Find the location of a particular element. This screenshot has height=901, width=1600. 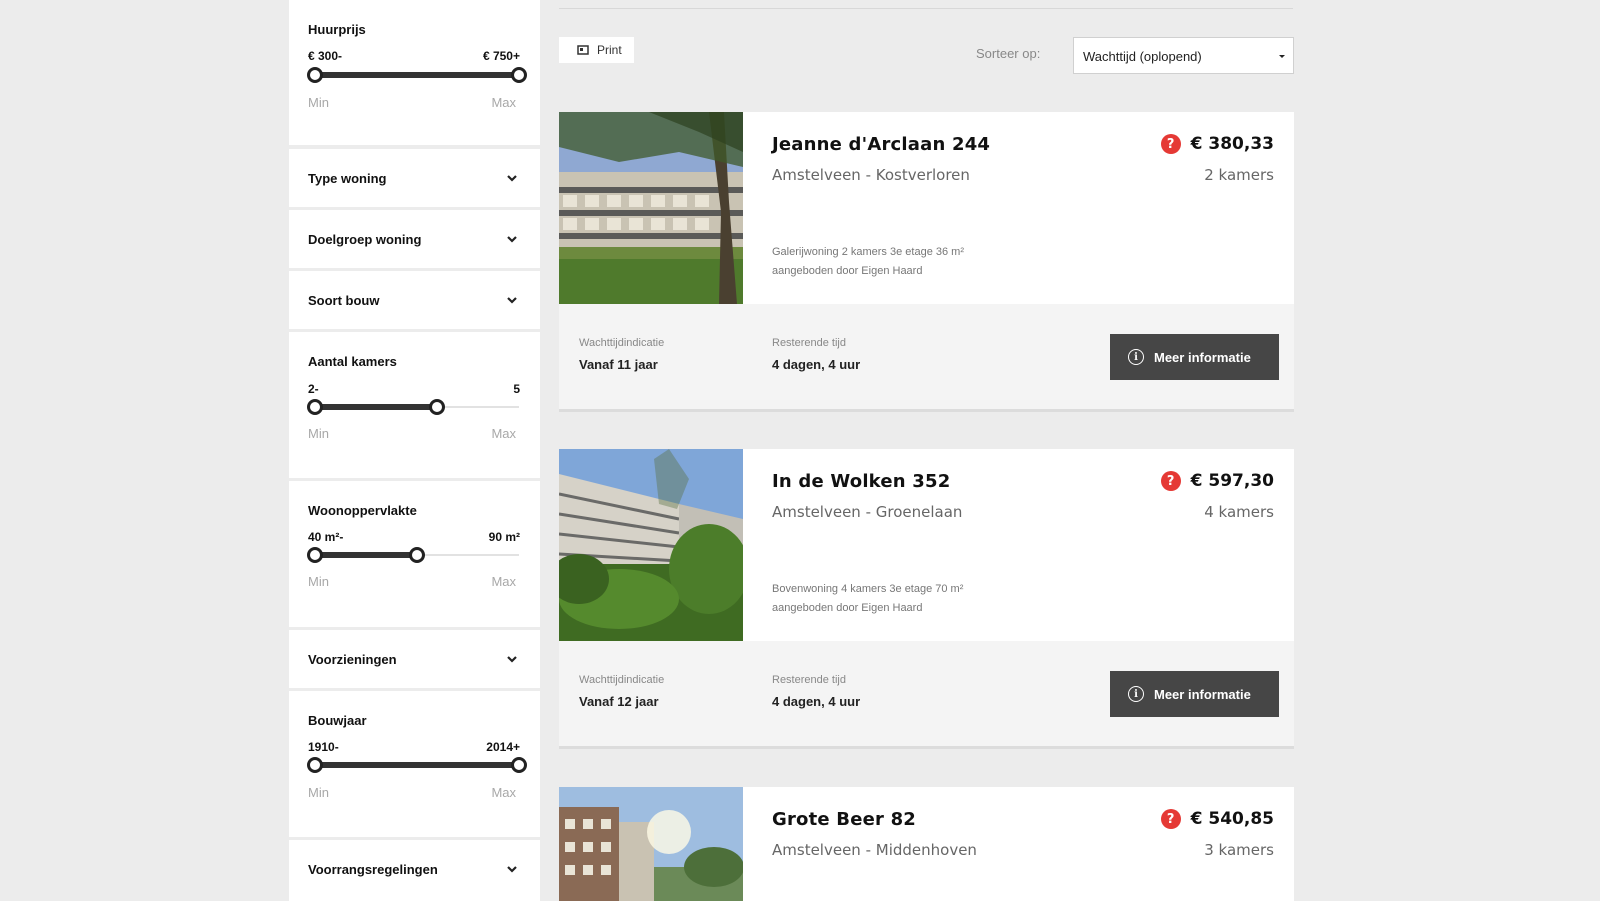

filter-type-woning: Type woning is located at coordinates (414, 178).